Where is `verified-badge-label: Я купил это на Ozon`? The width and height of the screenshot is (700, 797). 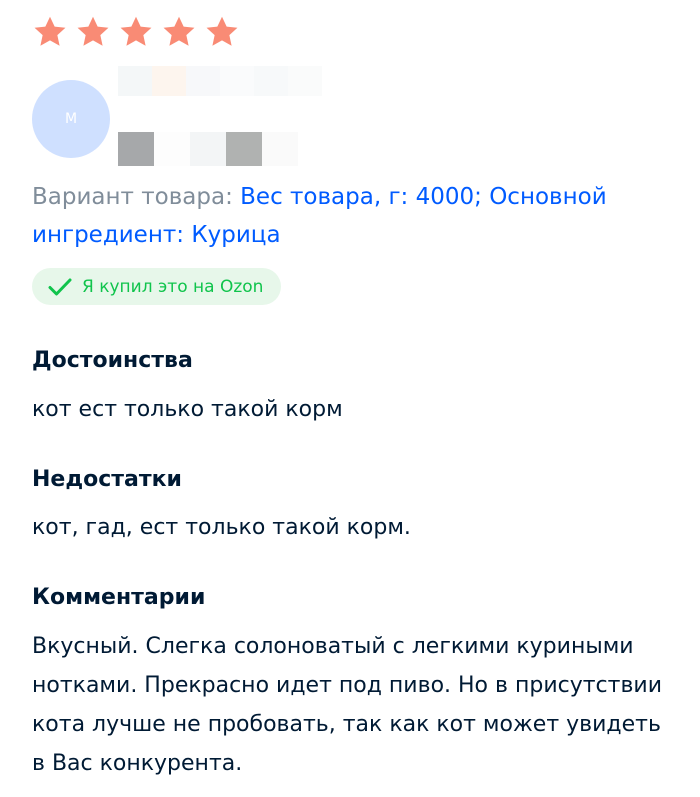
verified-badge-label: Я купил это на Ozon is located at coordinates (173, 286).